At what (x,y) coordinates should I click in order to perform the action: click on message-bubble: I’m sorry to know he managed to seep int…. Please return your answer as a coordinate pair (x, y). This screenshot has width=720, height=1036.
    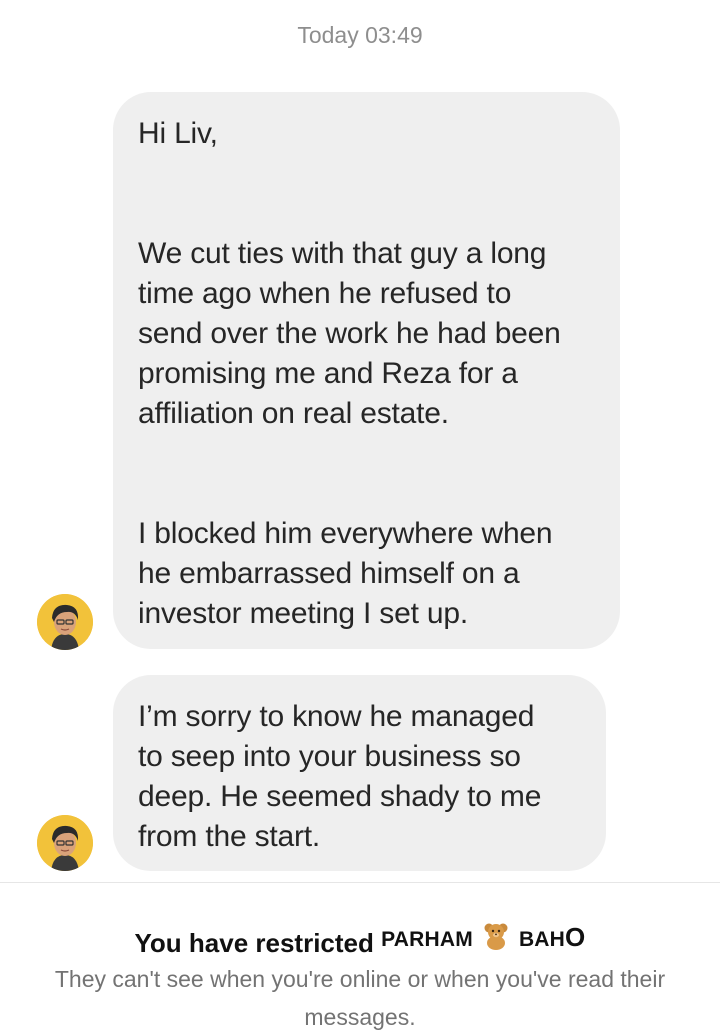
    Looking at the image, I should click on (359, 773).